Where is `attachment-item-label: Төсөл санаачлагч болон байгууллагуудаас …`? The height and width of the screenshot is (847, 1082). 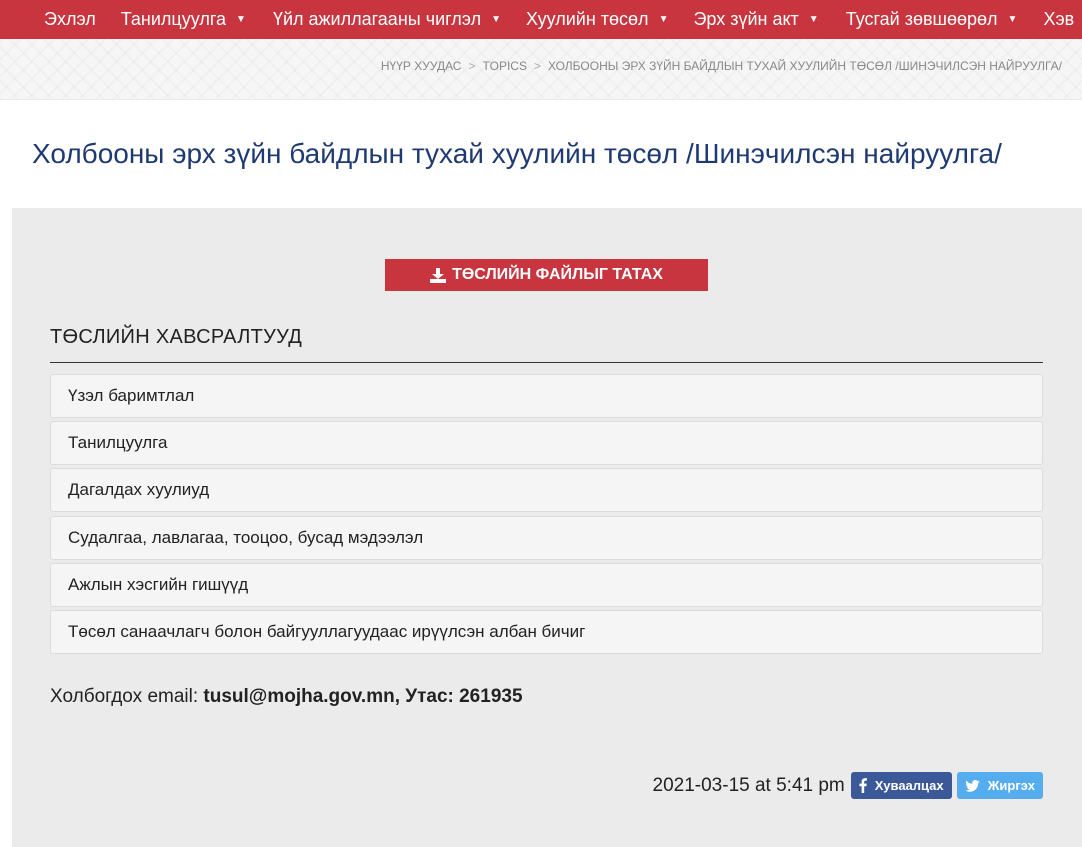
attachment-item-label: Төсөл санаачлагч болон байгууллагуудаас … is located at coordinates (327, 631).